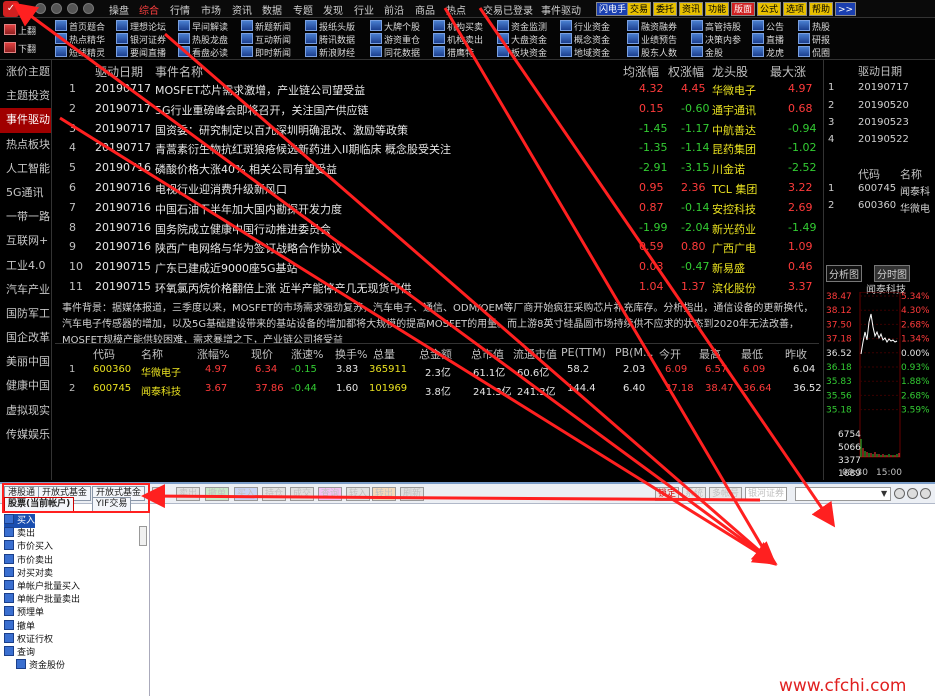 The height and width of the screenshot is (696, 935). I want to click on toolbar-link: 理想论坛, so click(141, 27).